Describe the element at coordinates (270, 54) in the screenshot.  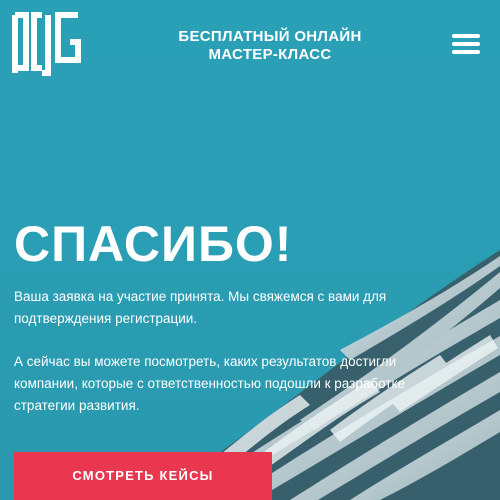
I see `header-title-line2: МАСТЕР-КЛАСС` at that location.